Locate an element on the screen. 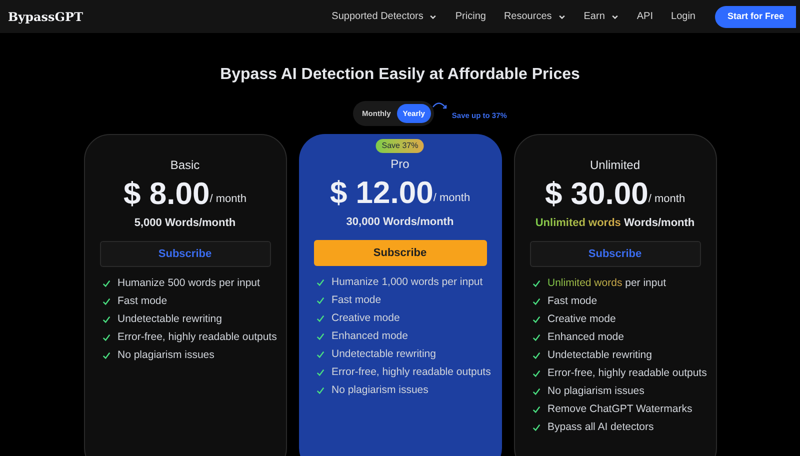  plan-price: $ 8.00 is located at coordinates (167, 194).